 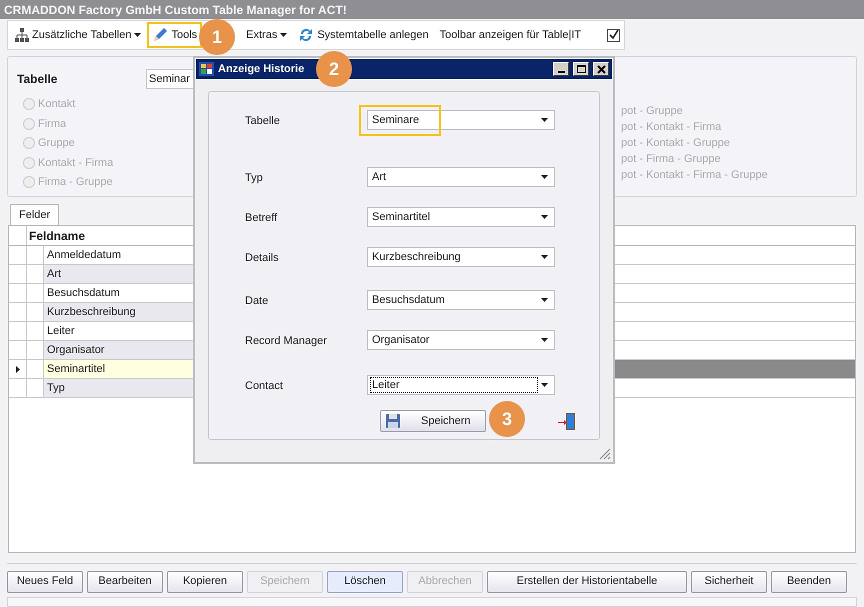 I want to click on minimize-icon, so click(x=561, y=72).